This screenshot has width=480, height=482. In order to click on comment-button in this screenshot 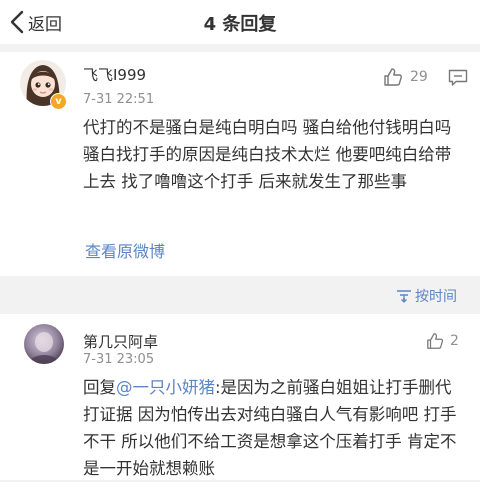, I will do `click(458, 80)`.